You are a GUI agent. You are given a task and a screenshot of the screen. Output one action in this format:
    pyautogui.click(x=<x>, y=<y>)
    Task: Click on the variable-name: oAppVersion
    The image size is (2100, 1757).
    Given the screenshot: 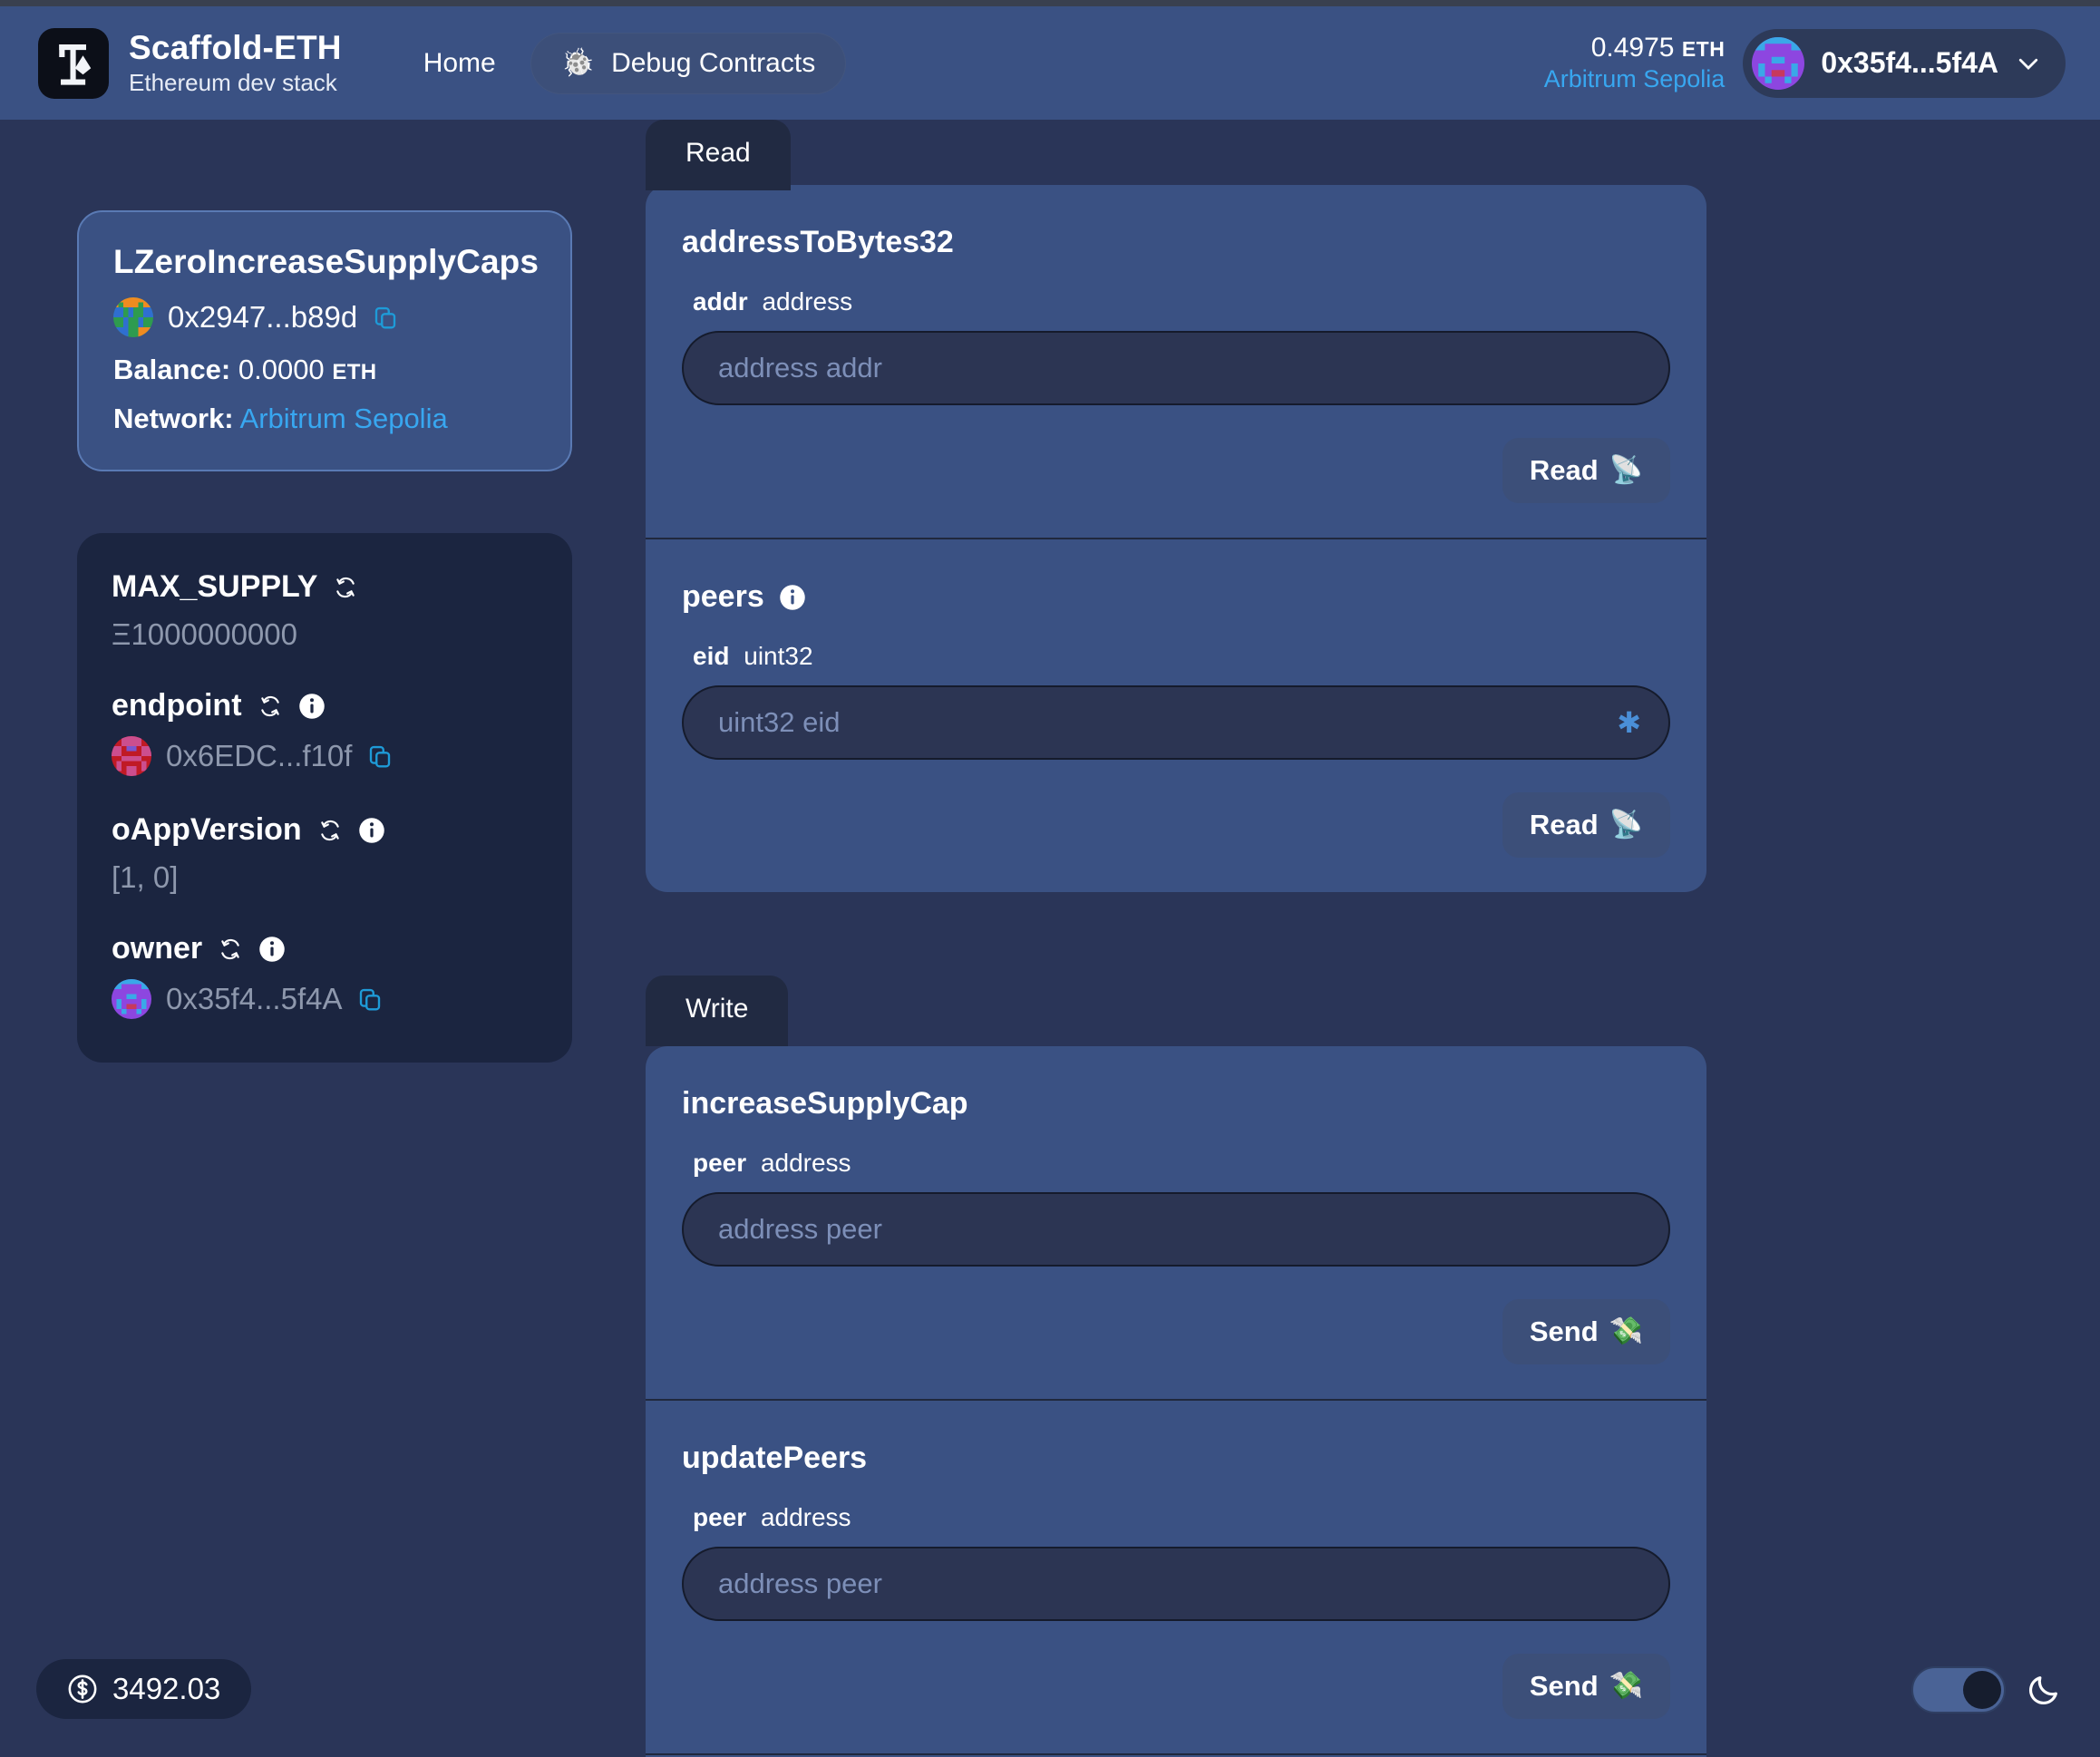 What is the action you would take?
    pyautogui.click(x=207, y=829)
    